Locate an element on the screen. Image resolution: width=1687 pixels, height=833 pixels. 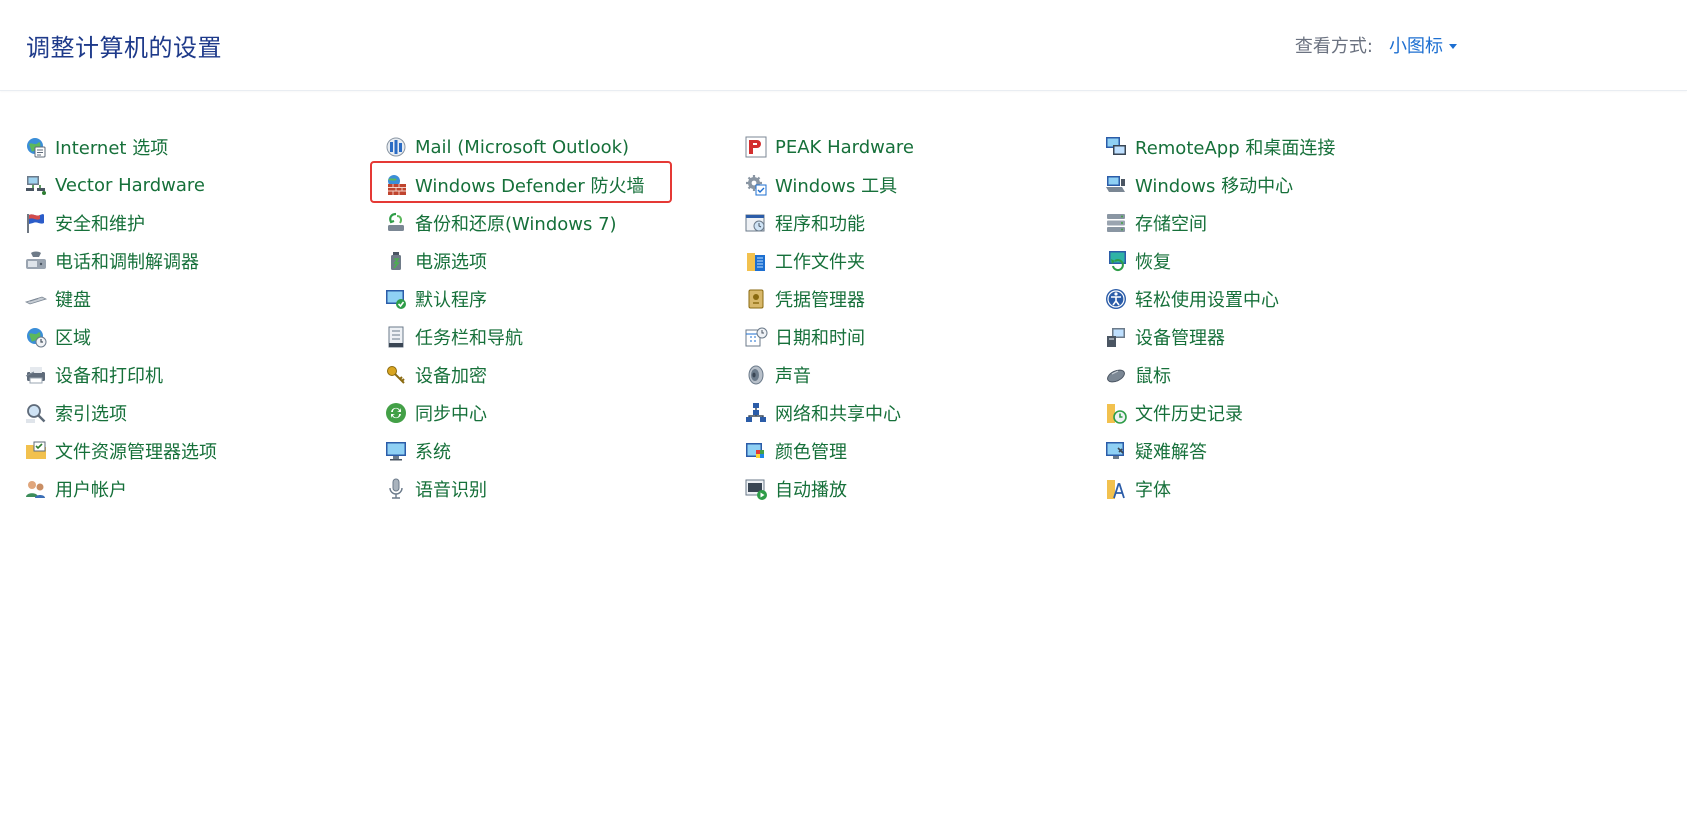
control-panel-item: 凭据管理器 is located at coordinates (924, 299).